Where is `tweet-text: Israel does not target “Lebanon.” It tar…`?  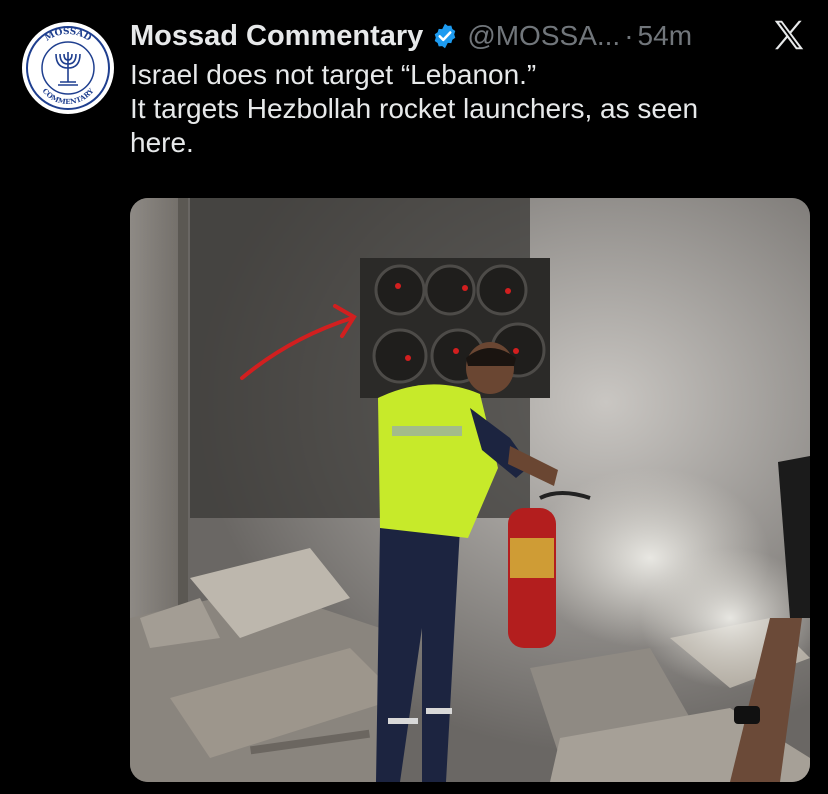 tweet-text: Israel does not target “Lebanon.” It tar… is located at coordinates (470, 109).